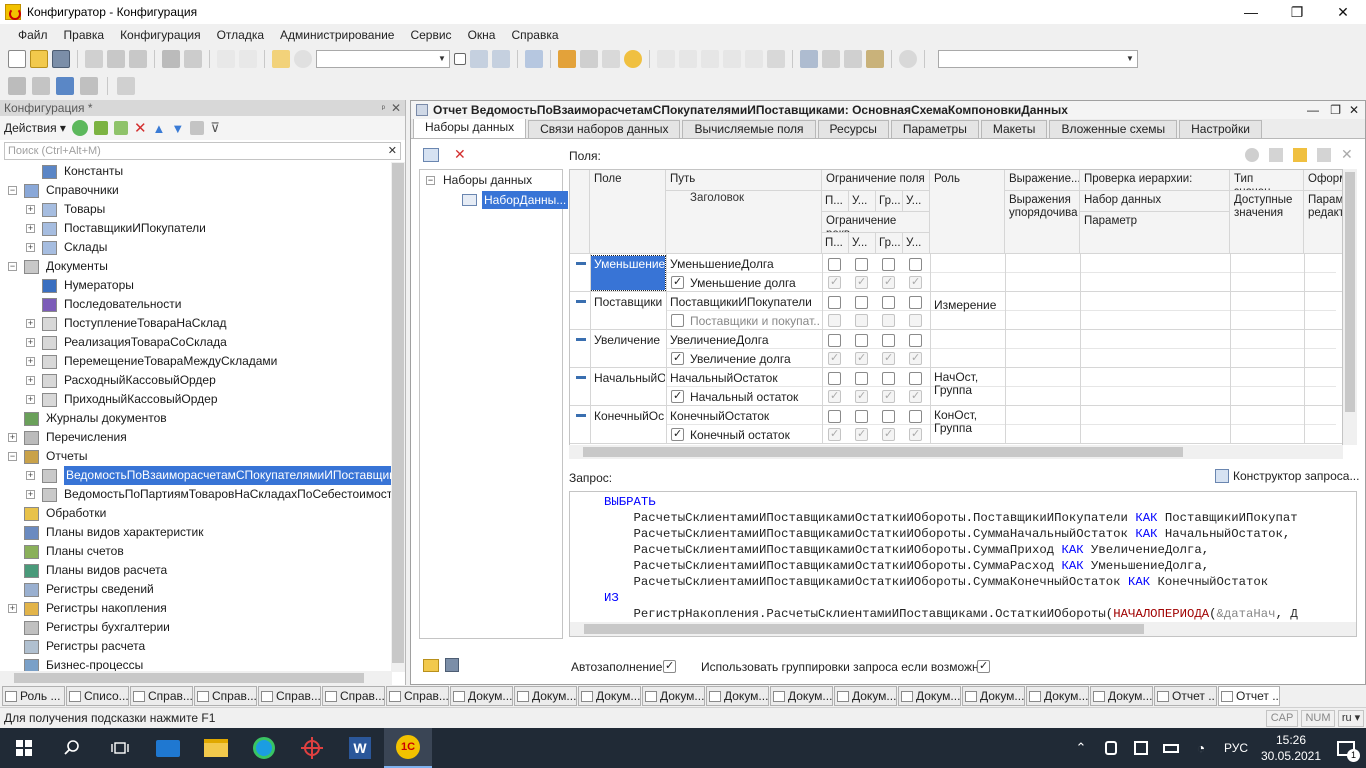 This screenshot has height=768, width=1366. Describe the element at coordinates (65, 513) in the screenshot. I see `tree-node: Обработки` at that location.